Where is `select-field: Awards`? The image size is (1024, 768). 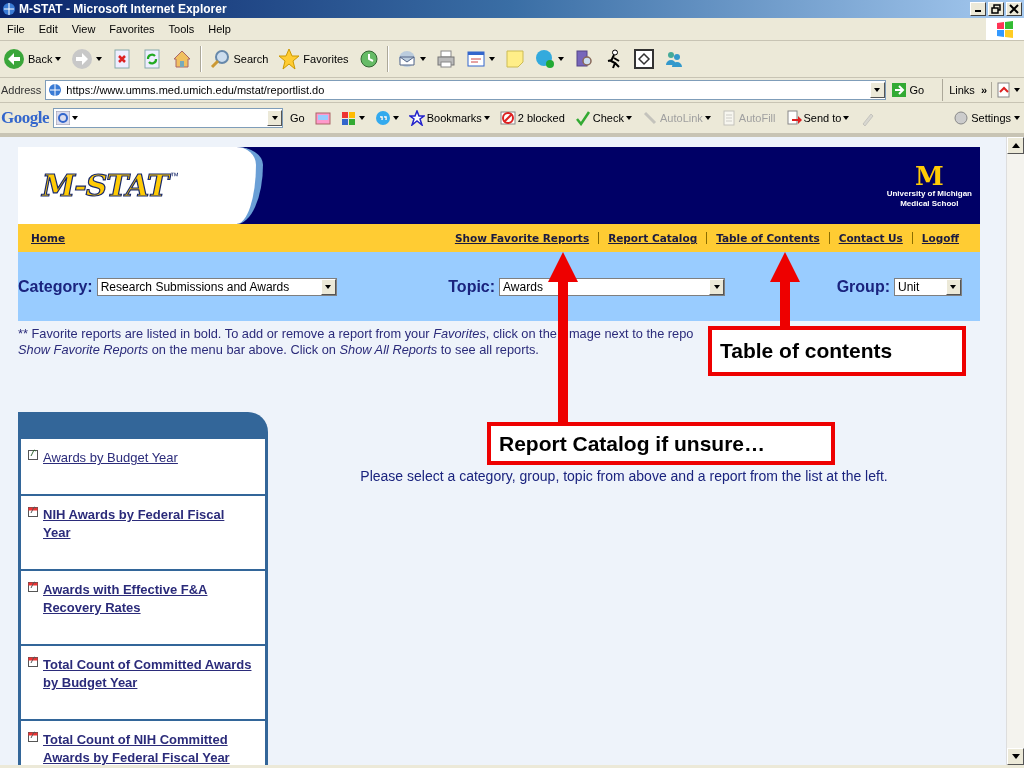
select-field: Awards is located at coordinates (612, 286).